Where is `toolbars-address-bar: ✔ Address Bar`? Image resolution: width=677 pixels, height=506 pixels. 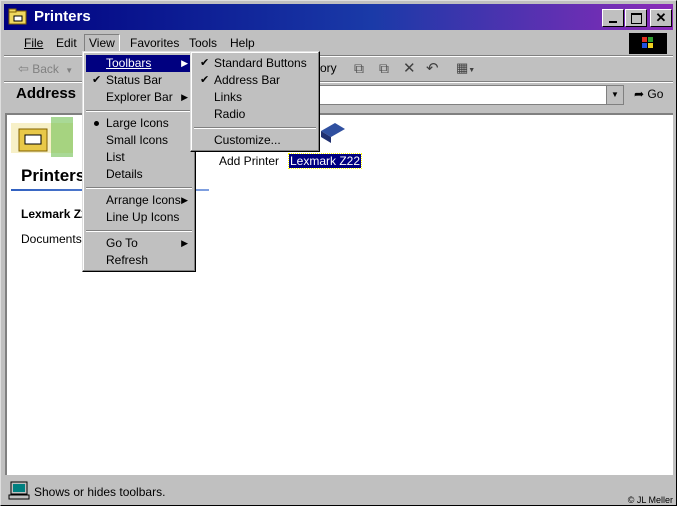 toolbars-address-bar: ✔ Address Bar is located at coordinates (255, 80).